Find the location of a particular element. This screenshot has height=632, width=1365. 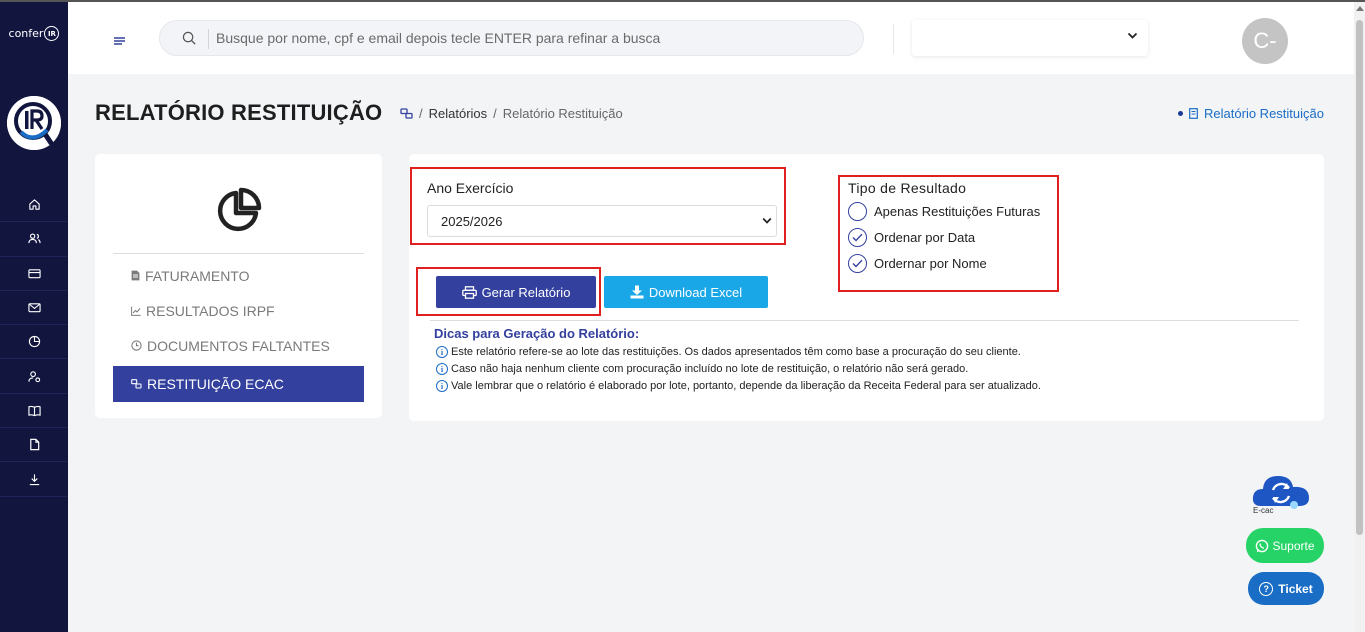

page-title: RELATÓRIO RESTITUIÇÃO is located at coordinates (239, 112).